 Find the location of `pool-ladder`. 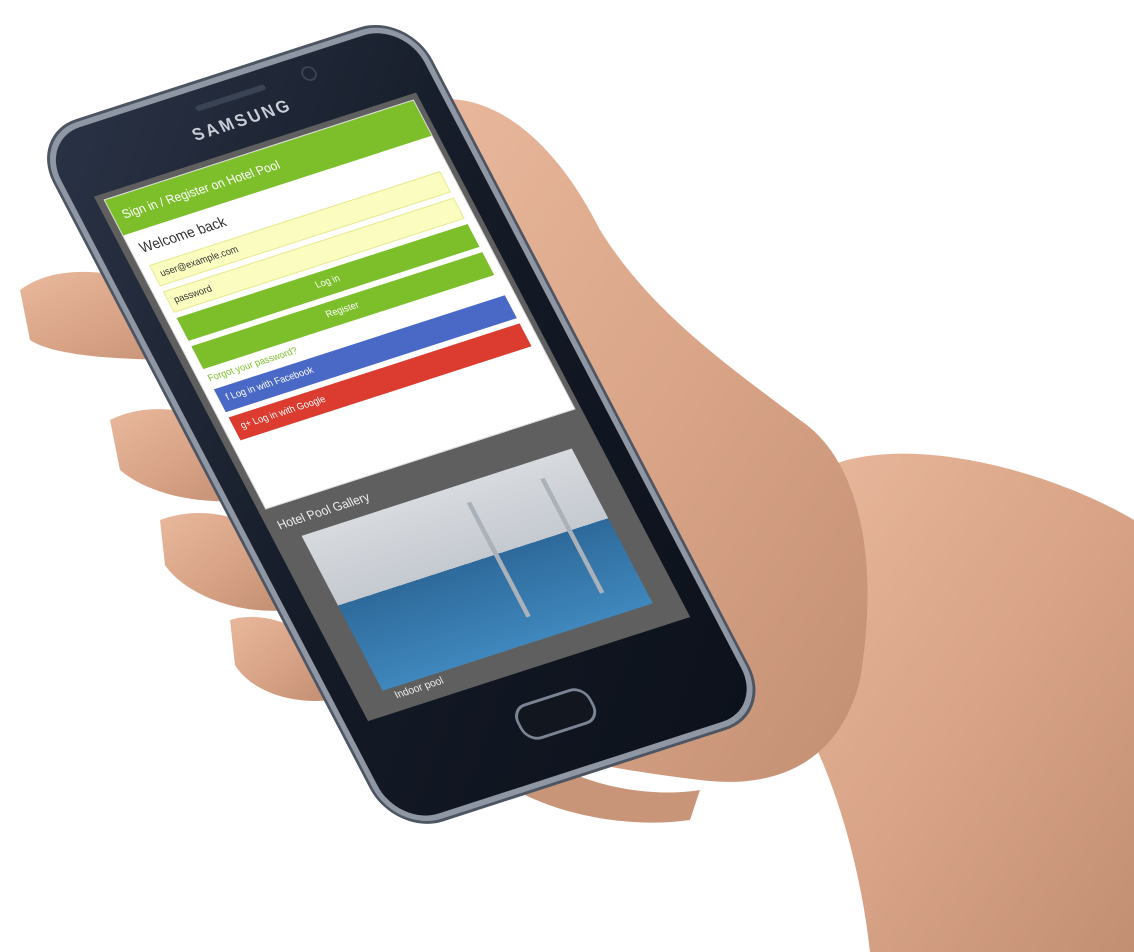

pool-ladder is located at coordinates (535, 547).